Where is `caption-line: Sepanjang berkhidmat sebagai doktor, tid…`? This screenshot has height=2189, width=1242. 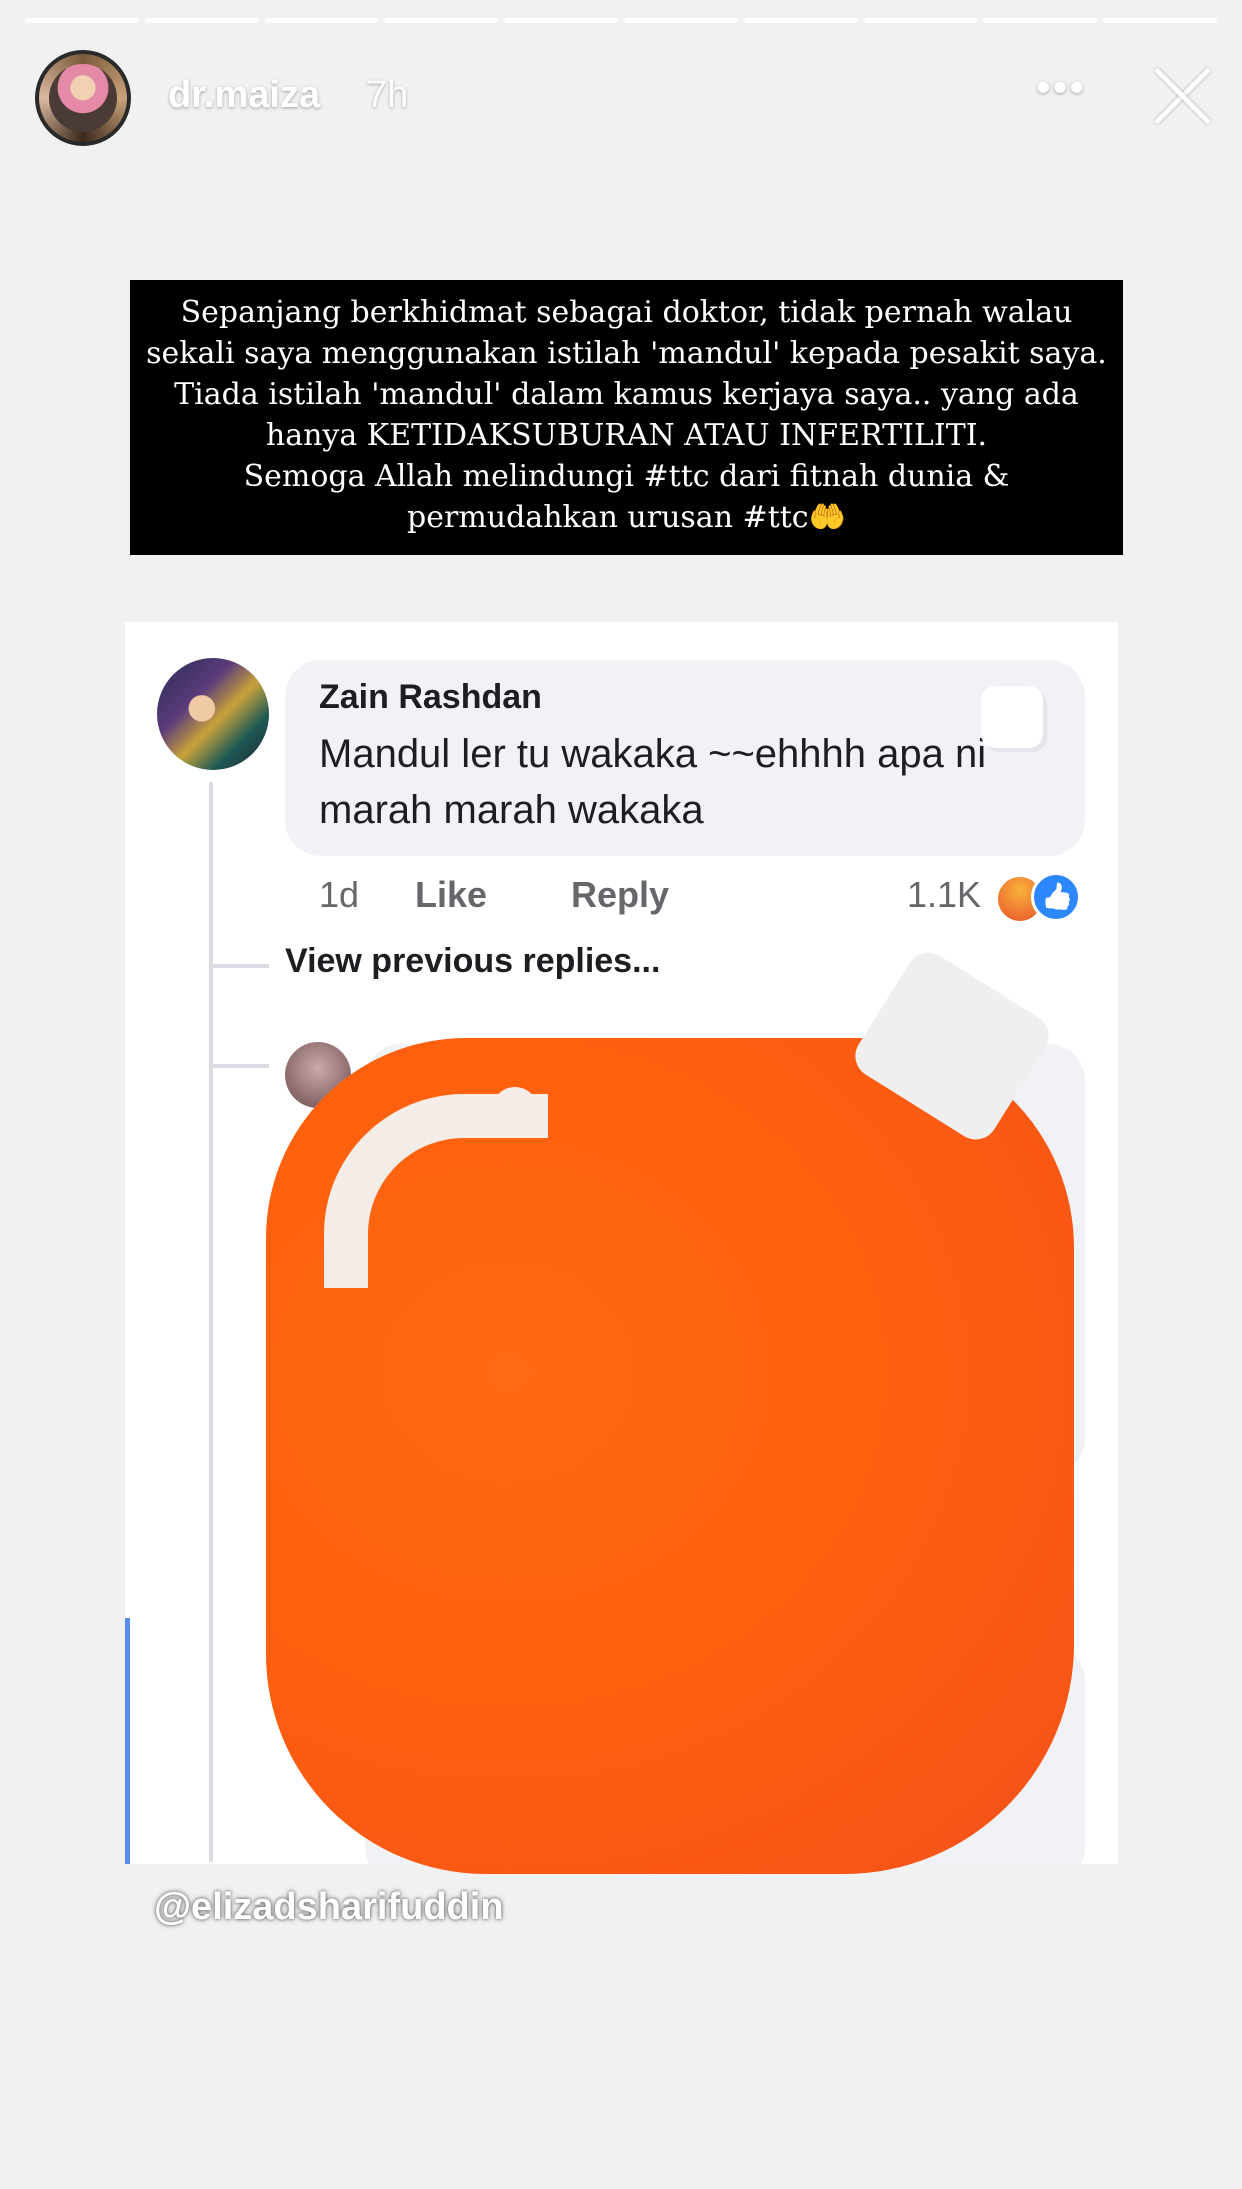 caption-line: Sepanjang berkhidmat sebagai doktor, tid… is located at coordinates (626, 312).